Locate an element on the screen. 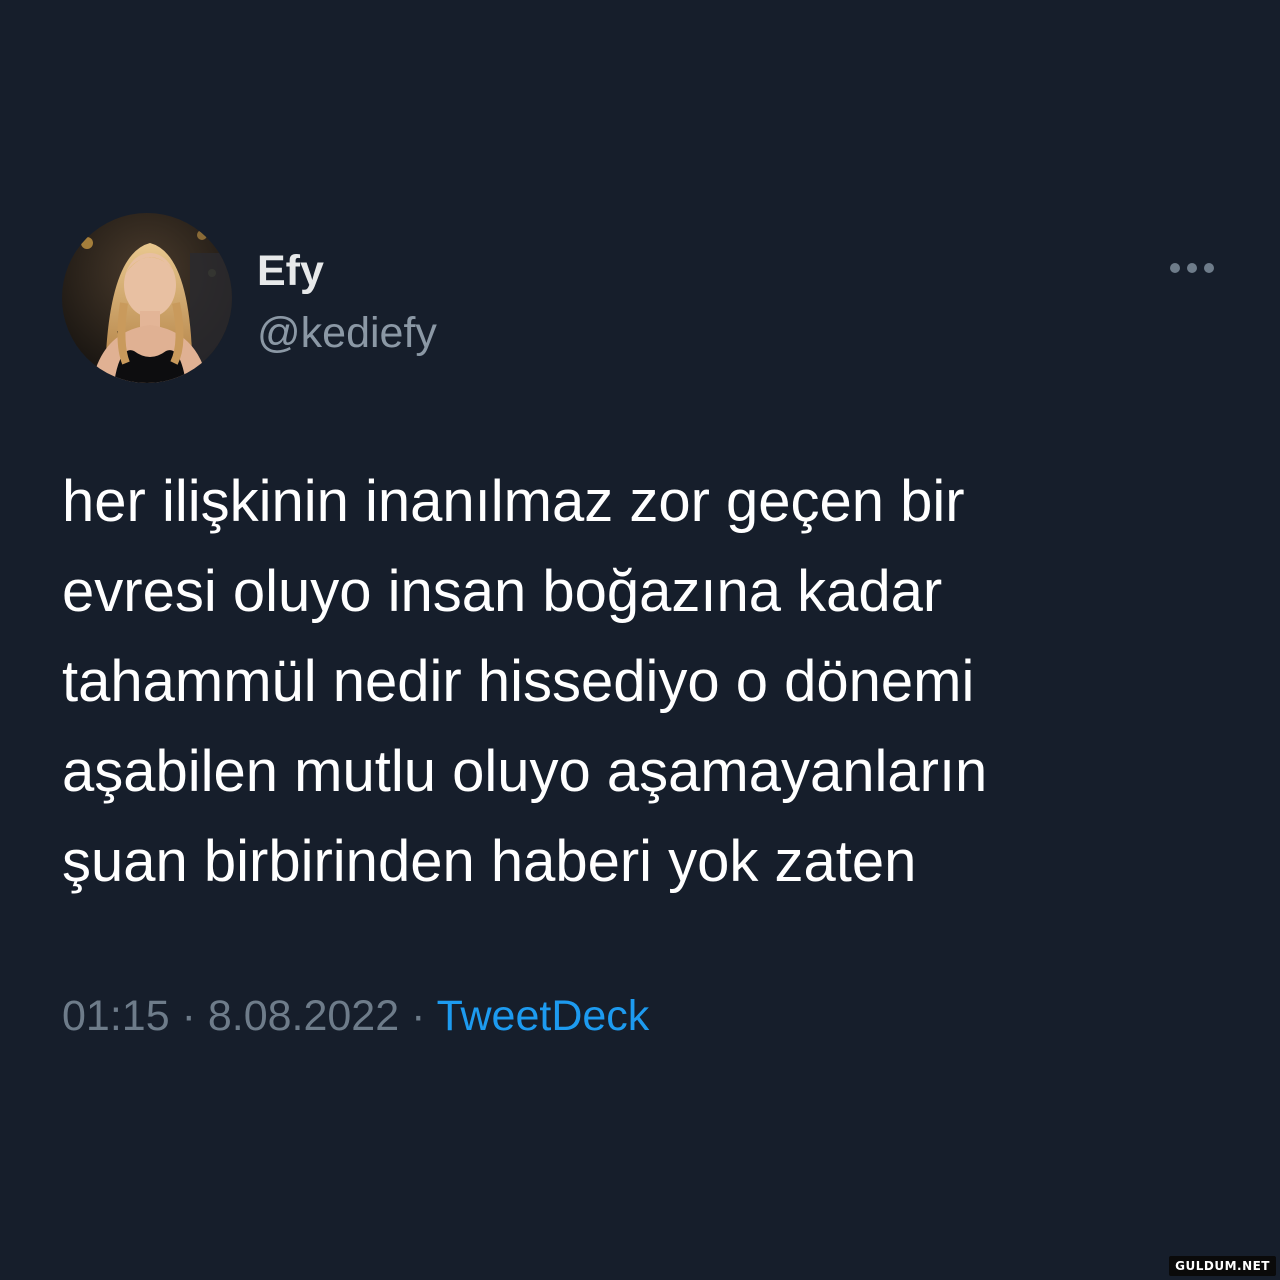 The height and width of the screenshot is (1280, 1280). user-handle: @kediefy is located at coordinates (347, 333).